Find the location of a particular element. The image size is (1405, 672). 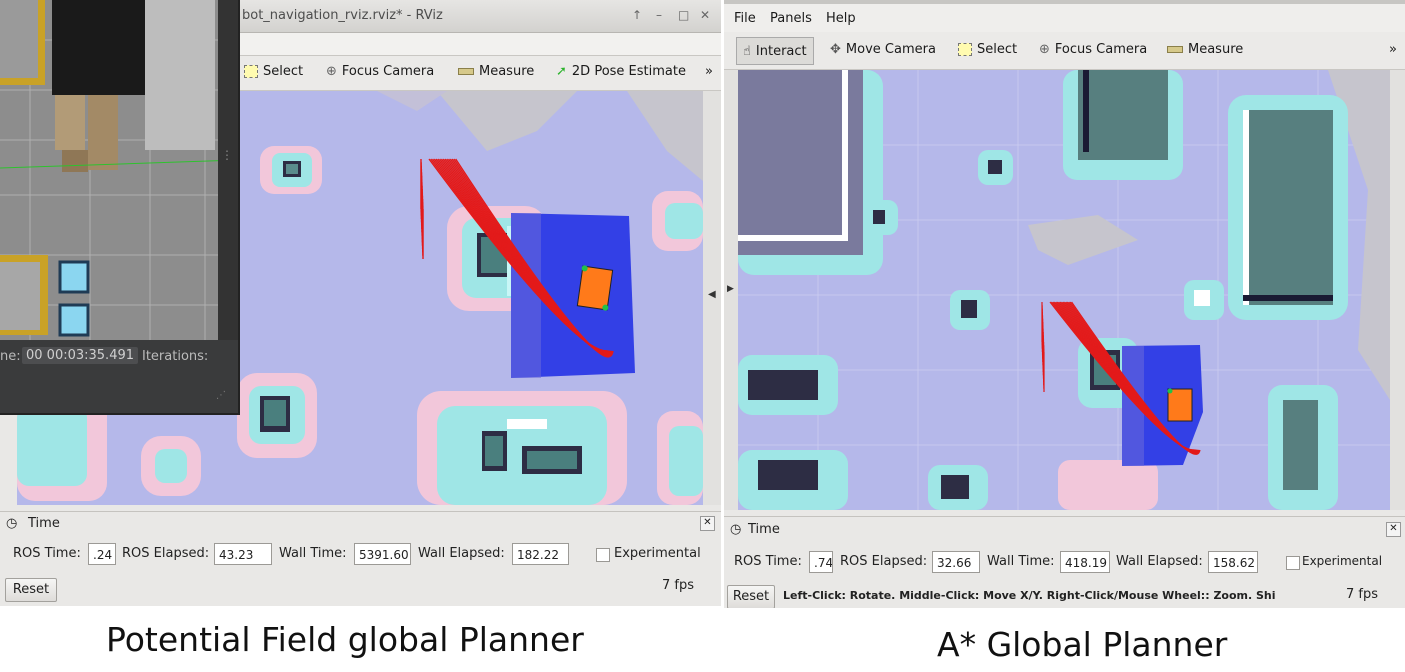

wall-time-field: 418.19 is located at coordinates (1085, 562).